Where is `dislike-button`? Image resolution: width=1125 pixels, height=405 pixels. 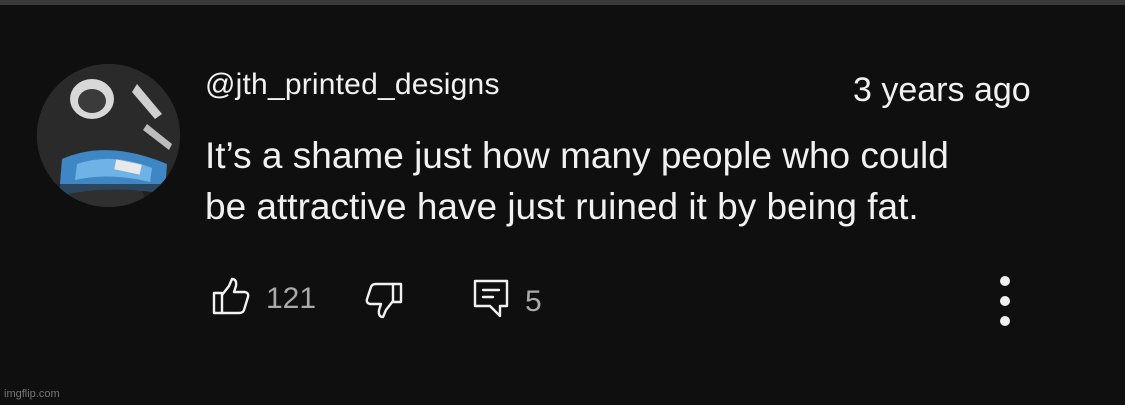 dislike-button is located at coordinates (384, 303).